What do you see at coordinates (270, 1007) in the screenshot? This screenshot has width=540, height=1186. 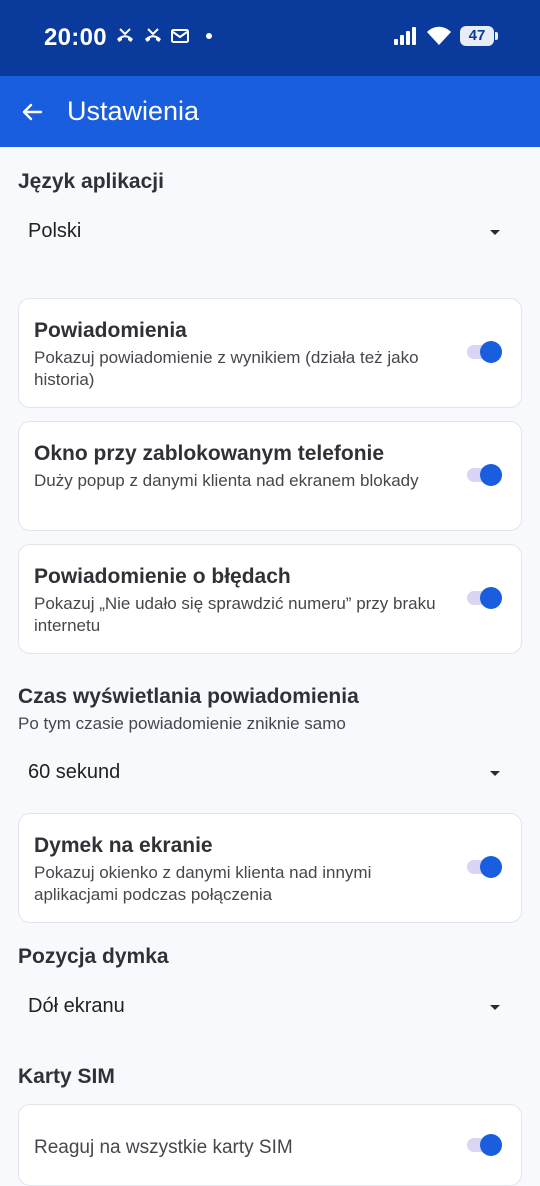 I see `bubble-position-dropdown: Dół ekranu` at bounding box center [270, 1007].